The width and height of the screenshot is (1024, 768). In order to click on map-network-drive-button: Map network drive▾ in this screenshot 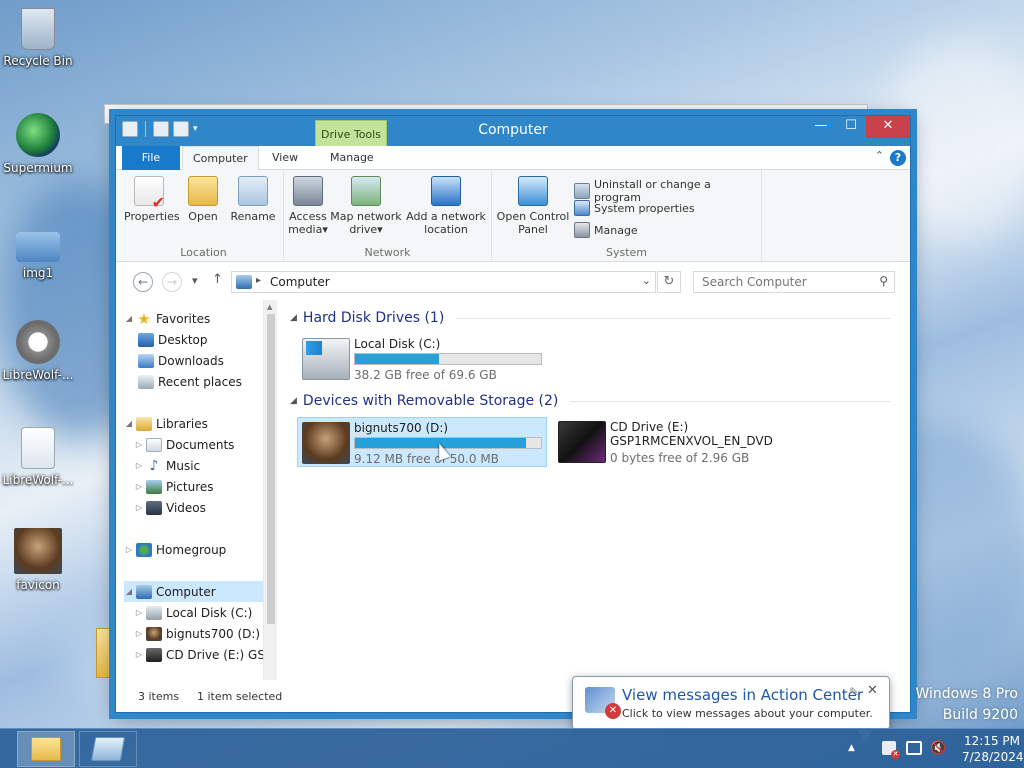, I will do `click(366, 206)`.